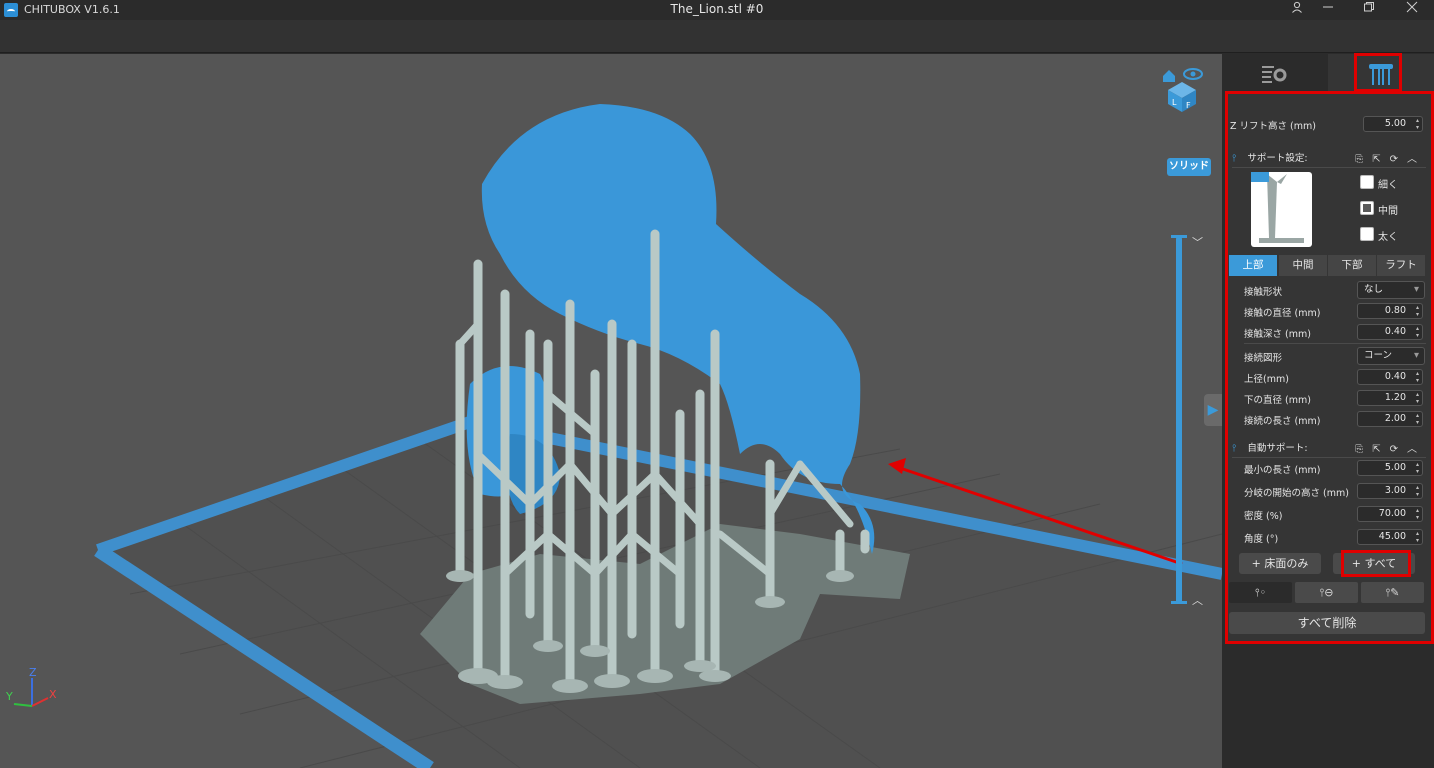 This screenshot has width=1434, height=768. What do you see at coordinates (1179, 420) in the screenshot?
I see `layer-slider-track` at bounding box center [1179, 420].